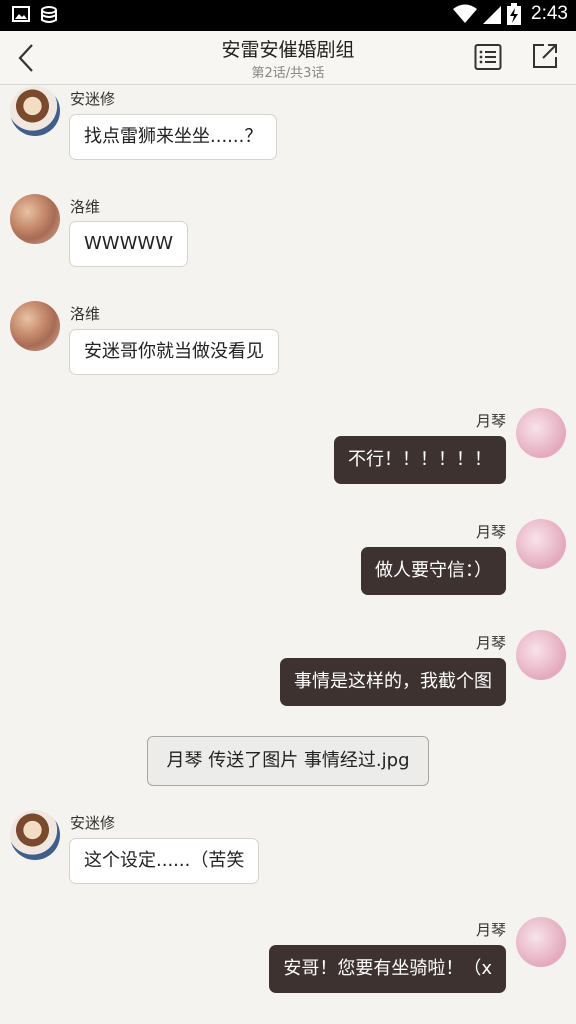 Image resolution: width=576 pixels, height=1024 pixels. Describe the element at coordinates (433, 571) in the screenshot. I see `message-bubble: 做人要守信：）` at that location.